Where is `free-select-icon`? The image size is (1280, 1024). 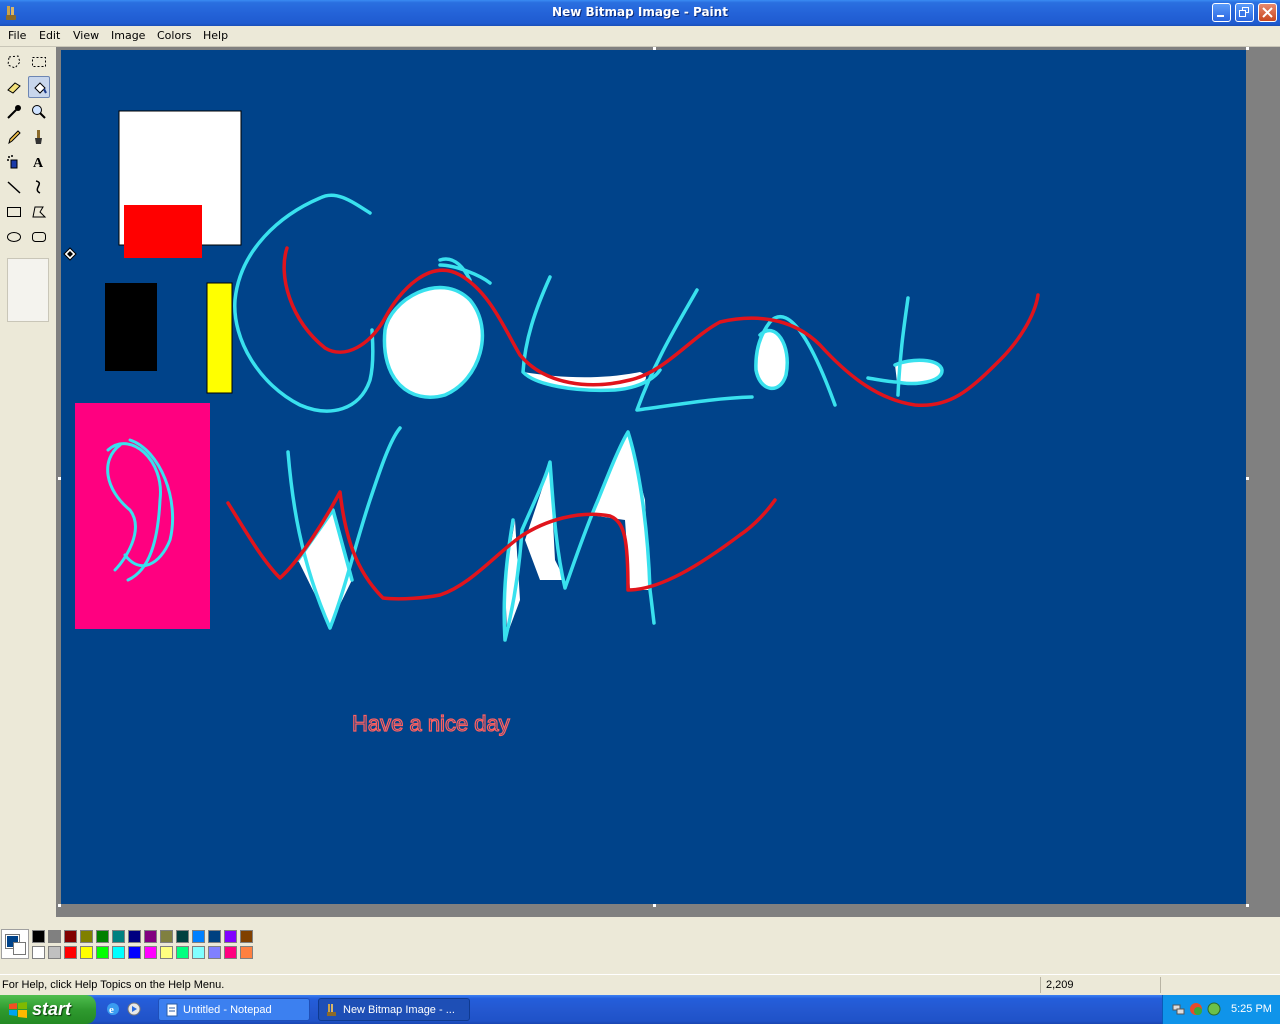
free-select-icon is located at coordinates (14, 62).